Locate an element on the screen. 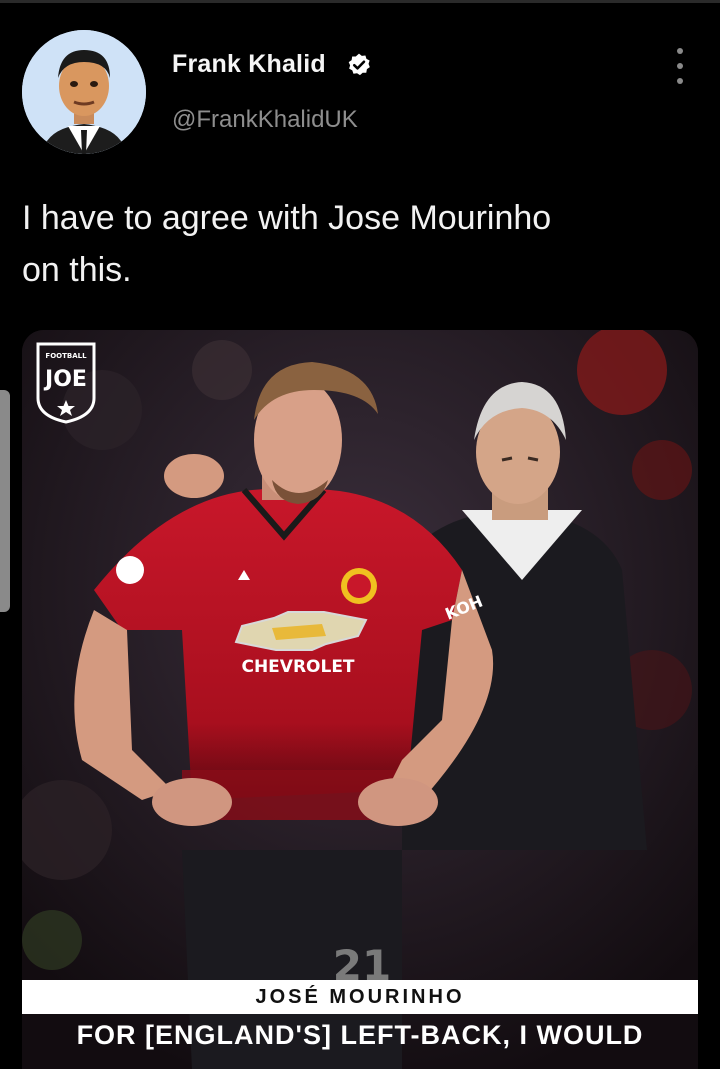 Image resolution: width=720 pixels, height=1069 pixels. cartoon-avatar-icon is located at coordinates (84, 92).